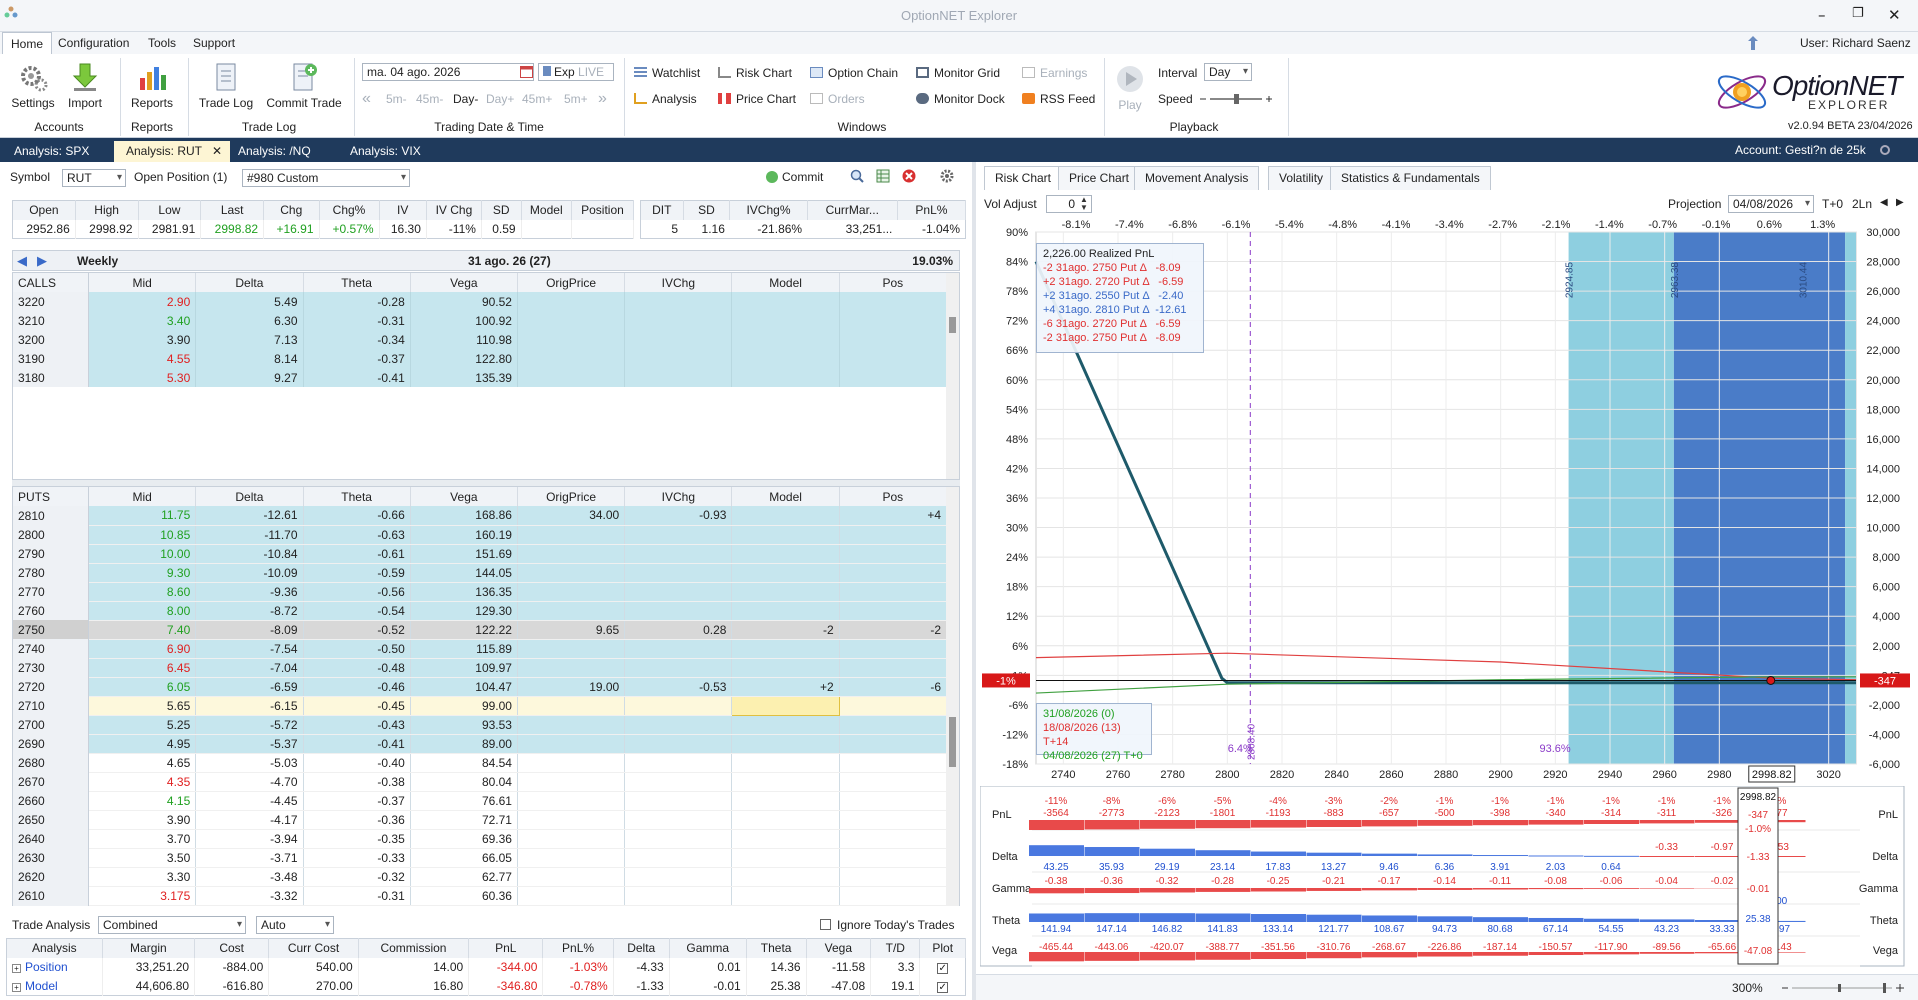 The height and width of the screenshot is (1000, 1918). Describe the element at coordinates (480, 687) in the screenshot. I see `put-row: 2720 6.05 -6.59 -0.46 104.47 19.00 -0.53 +2 -6` at that location.